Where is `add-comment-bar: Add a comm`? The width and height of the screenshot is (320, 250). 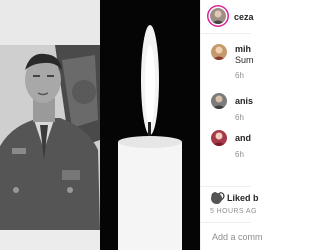
add-comment-bar: Add a comm is located at coordinates (232, 236).